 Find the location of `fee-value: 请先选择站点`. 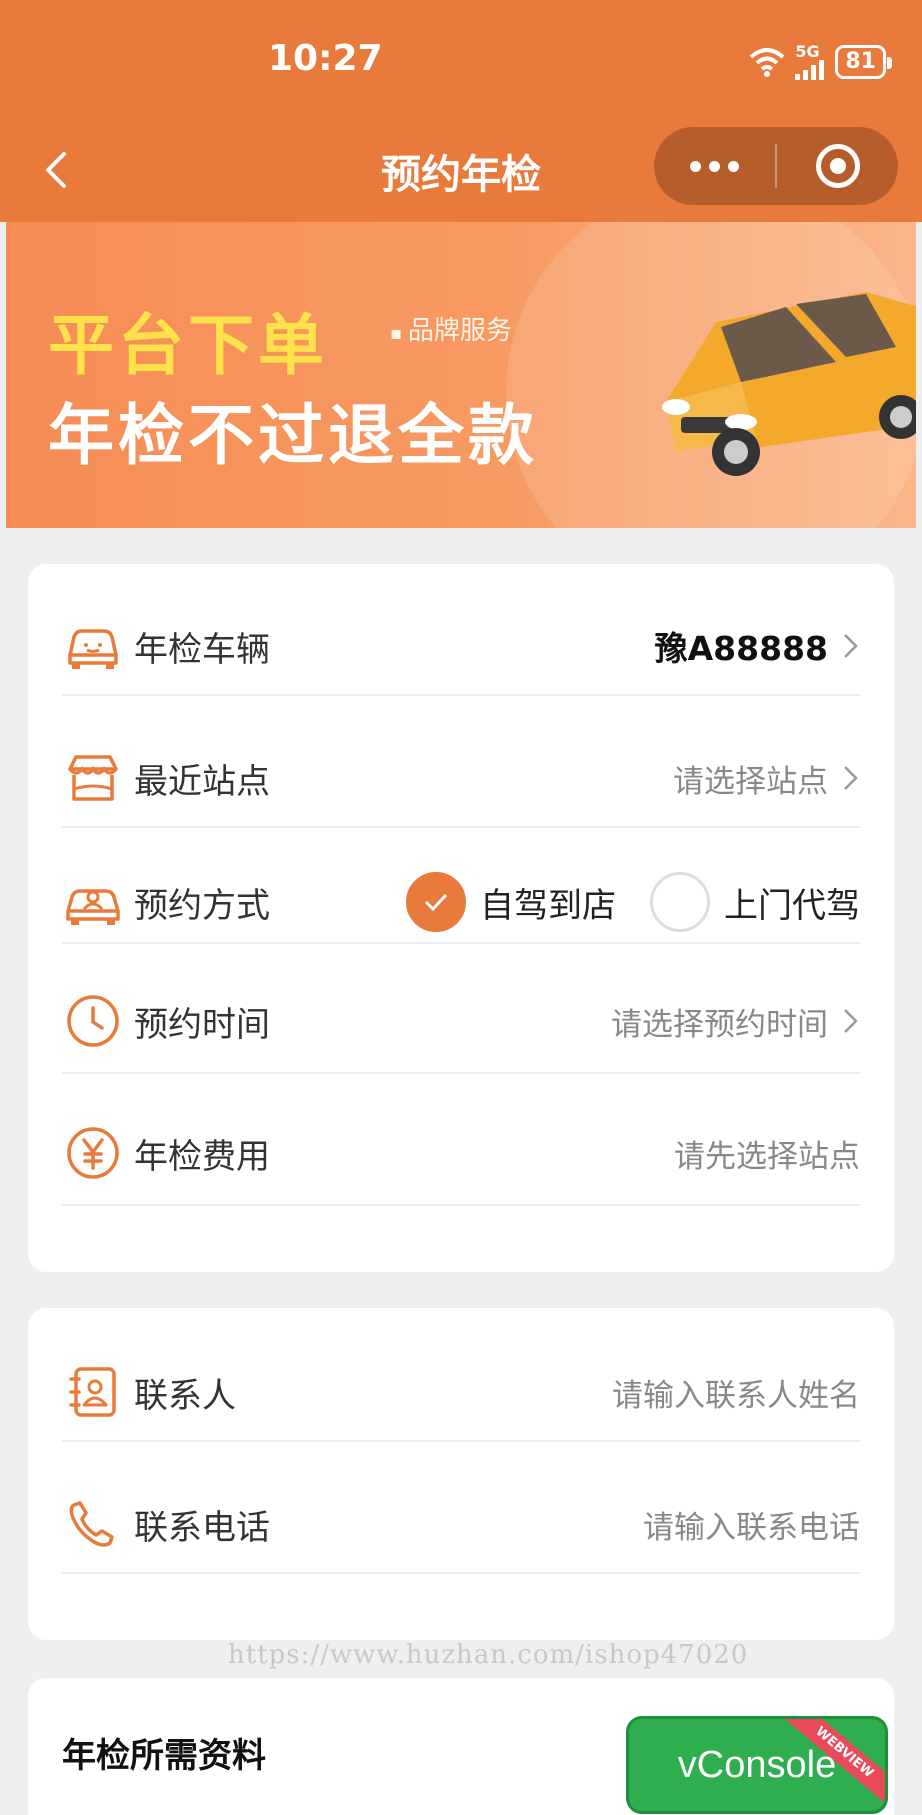

fee-value: 请先选择站点 is located at coordinates (767, 1156).